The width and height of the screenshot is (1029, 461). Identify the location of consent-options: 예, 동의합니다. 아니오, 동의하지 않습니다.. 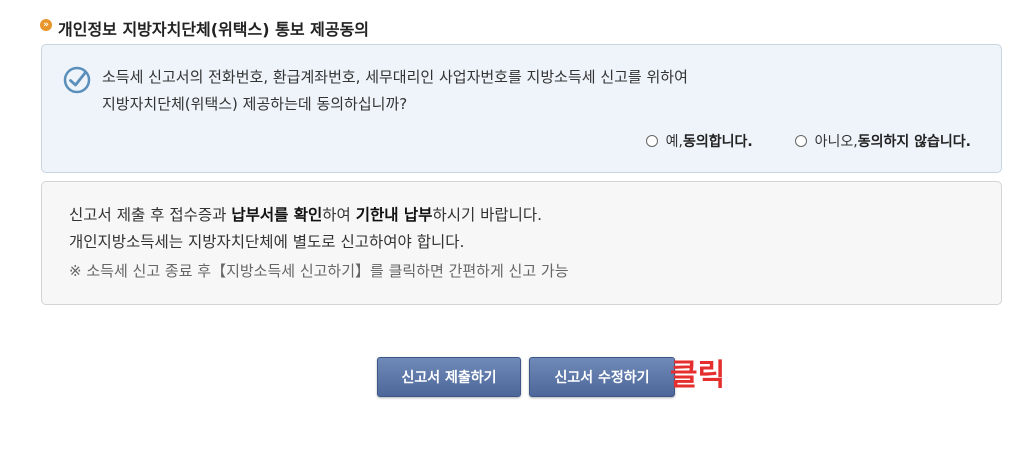
(808, 141).